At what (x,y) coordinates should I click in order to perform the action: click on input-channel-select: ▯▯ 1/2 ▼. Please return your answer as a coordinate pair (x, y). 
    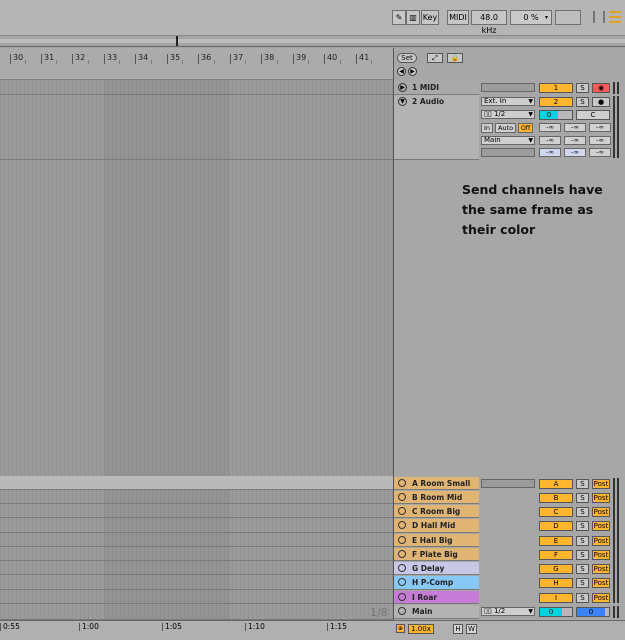
    Looking at the image, I should click on (508, 114).